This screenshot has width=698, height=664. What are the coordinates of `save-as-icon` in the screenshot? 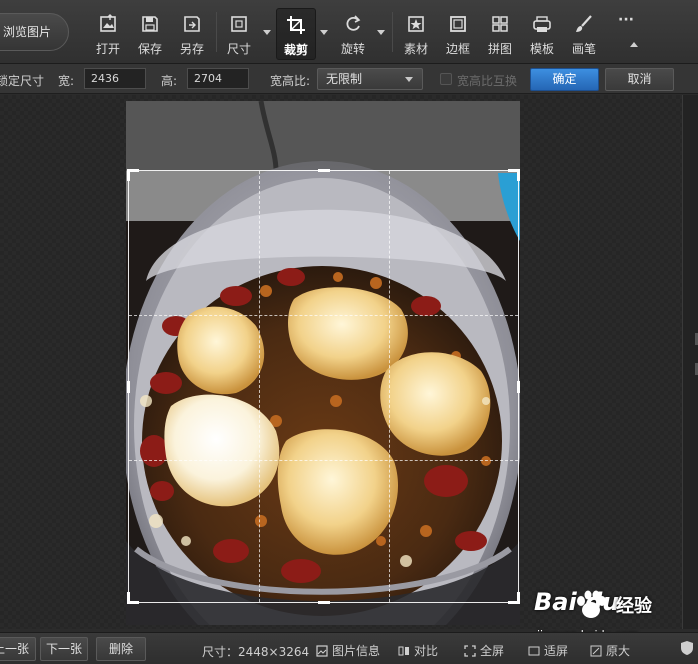 It's located at (192, 24).